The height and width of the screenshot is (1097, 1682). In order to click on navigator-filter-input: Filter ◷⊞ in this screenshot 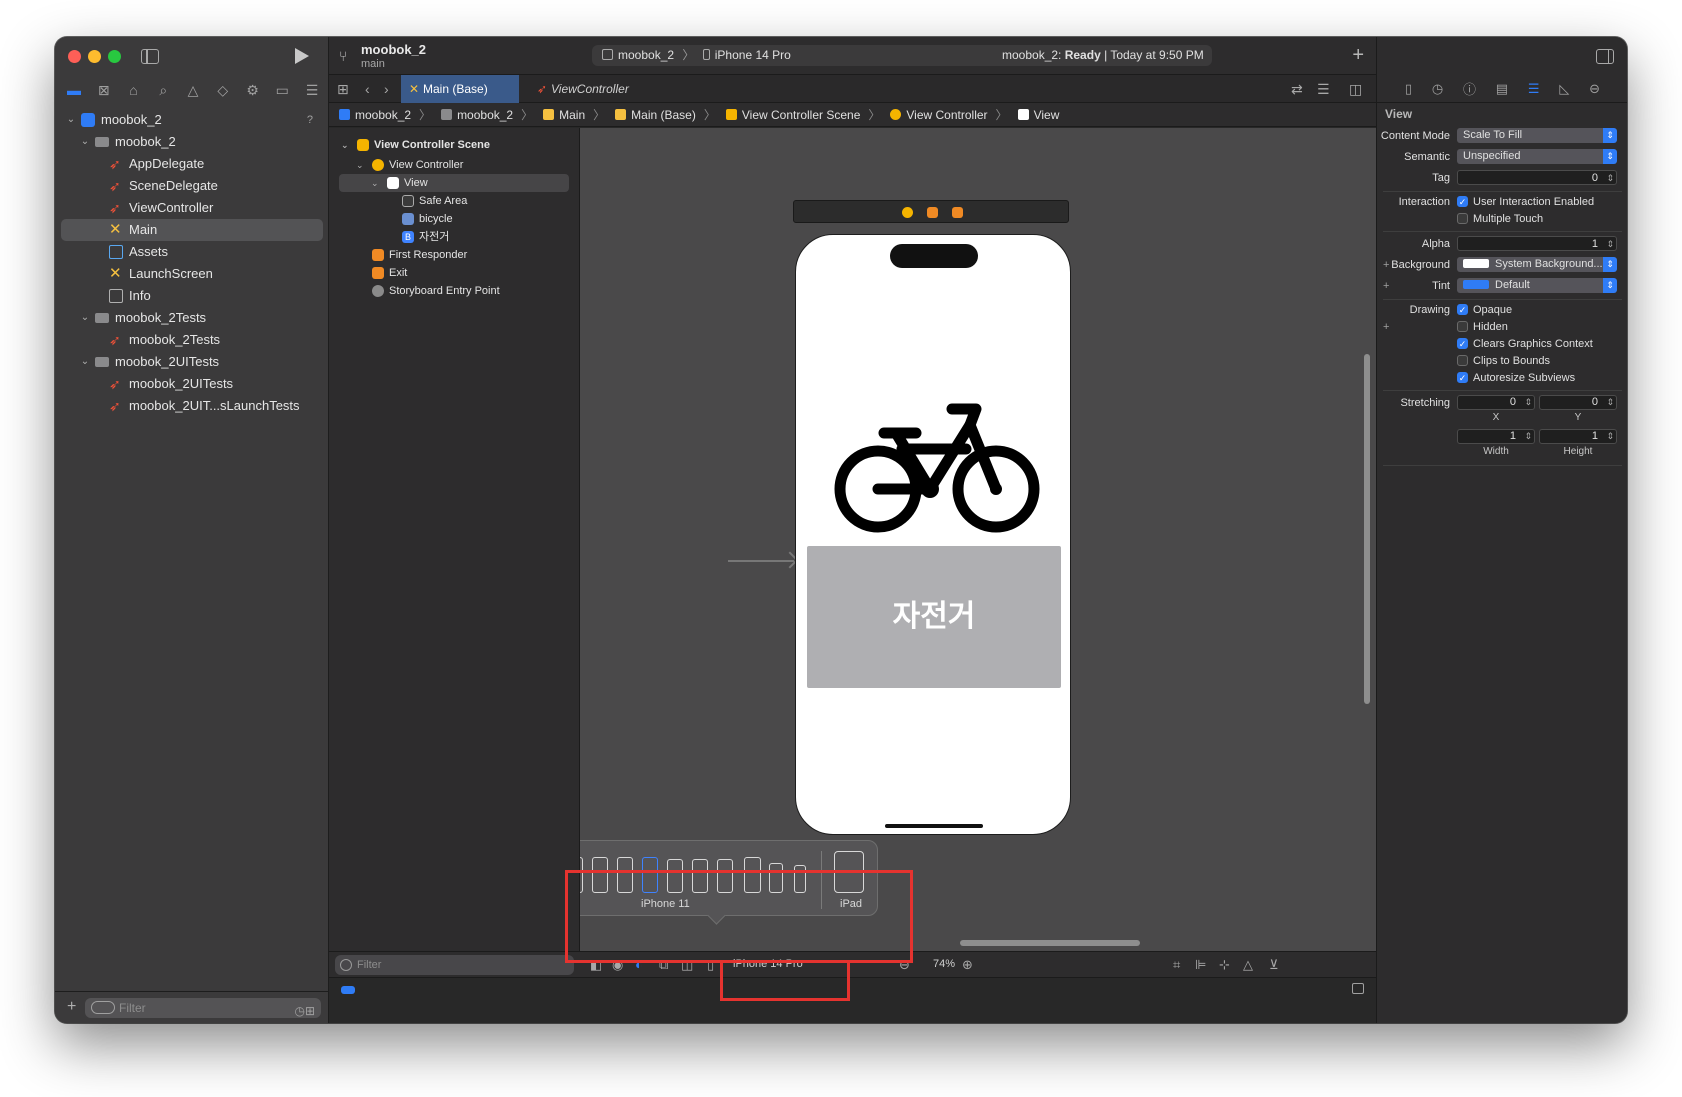, I will do `click(203, 1008)`.